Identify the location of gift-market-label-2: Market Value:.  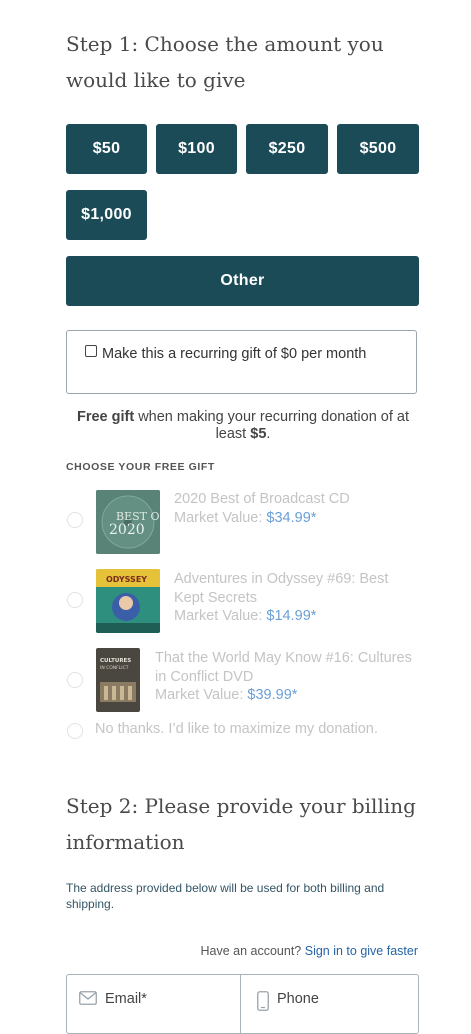
(220, 616).